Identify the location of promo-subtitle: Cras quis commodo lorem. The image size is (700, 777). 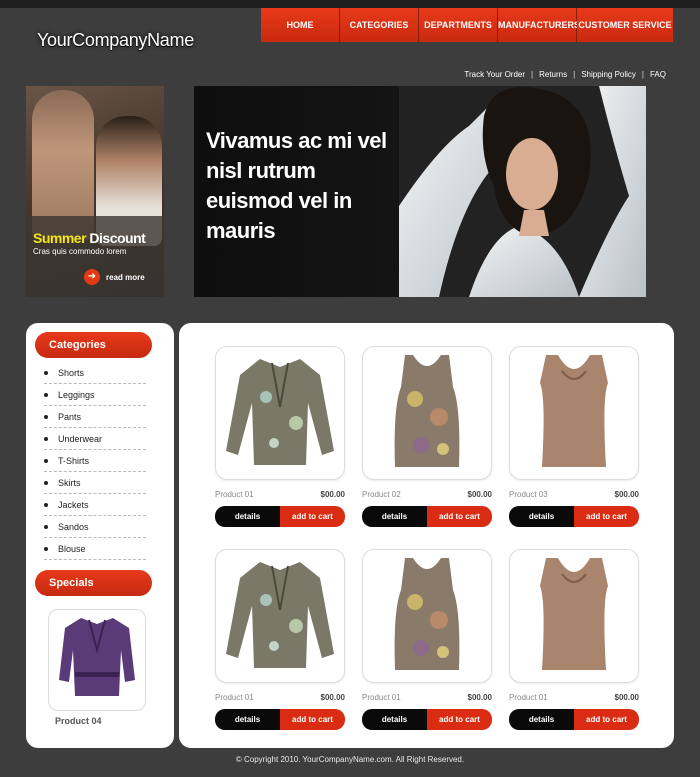
(80, 251).